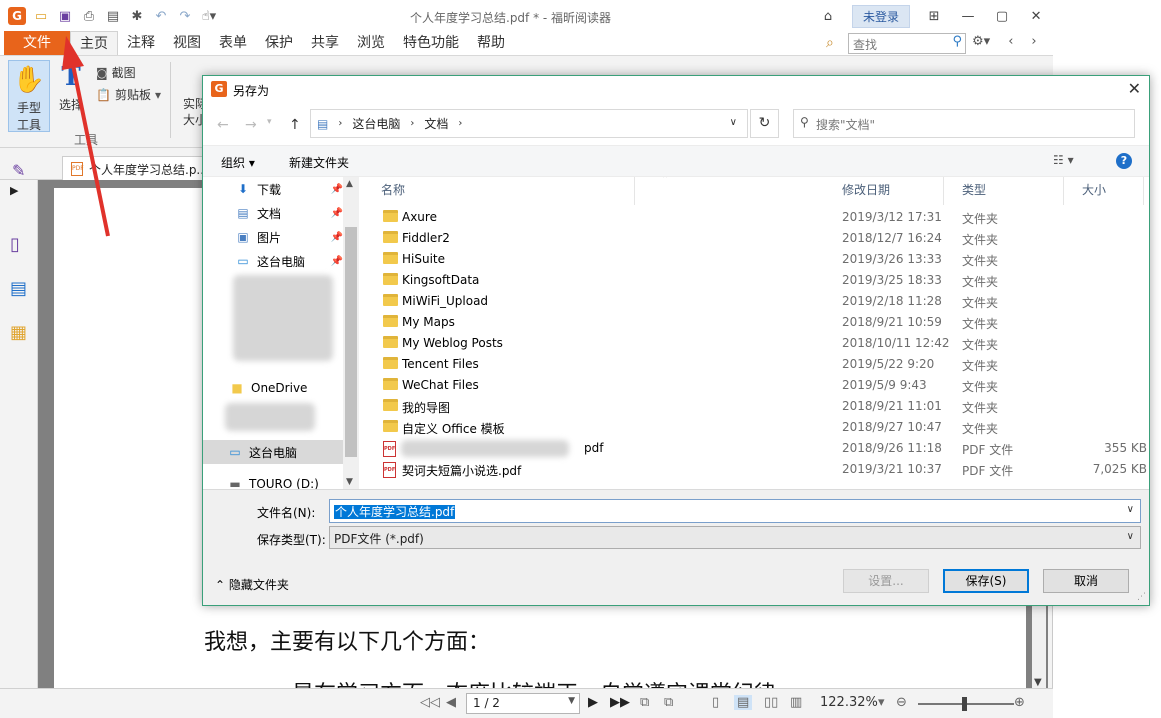 Image resolution: width=1161 pixels, height=718 pixels. Describe the element at coordinates (430, 702) in the screenshot. I see `first-page-icon: ◁◁` at that location.